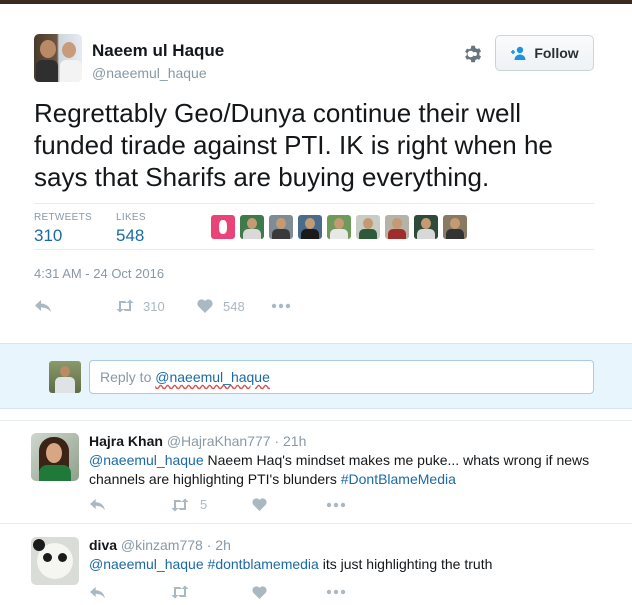 Image resolution: width=632 pixels, height=605 pixels. I want to click on reply-author-handle: @kinzam778, so click(162, 545).